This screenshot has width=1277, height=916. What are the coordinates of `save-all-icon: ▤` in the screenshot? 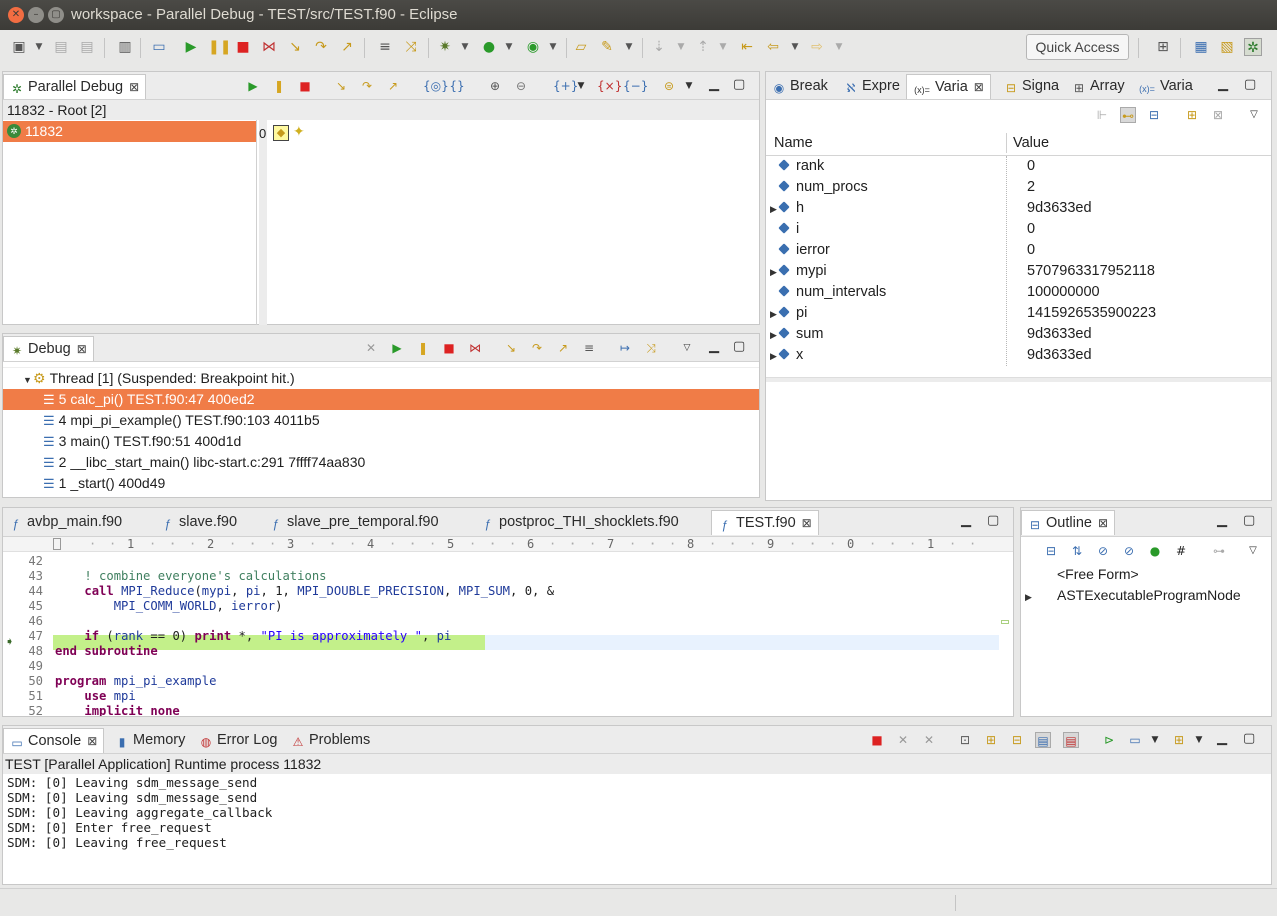 It's located at (87, 47).